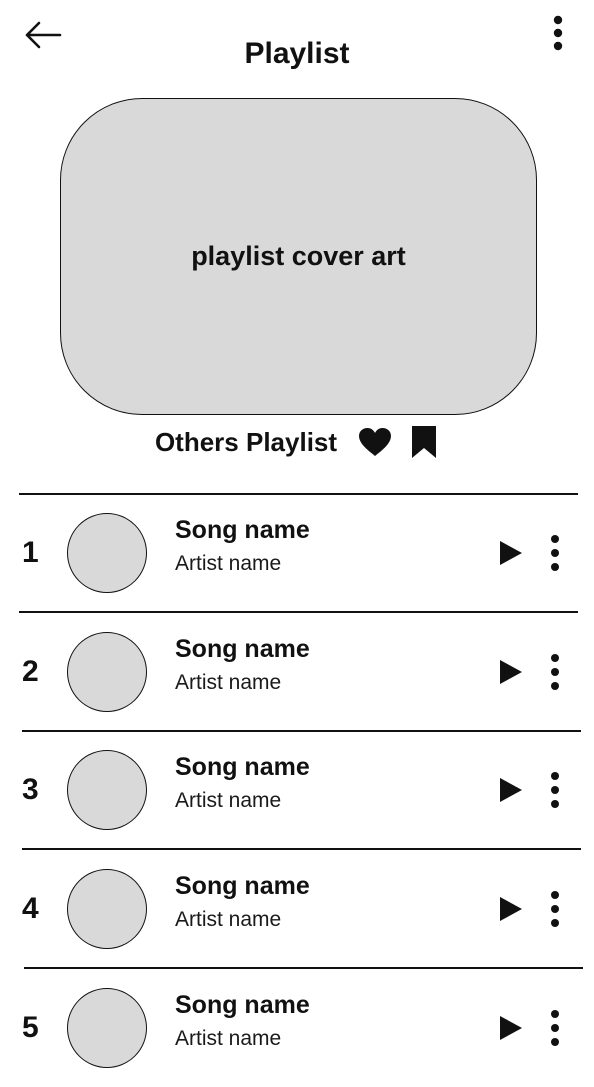 The width and height of the screenshot is (594, 1087). I want to click on playlist-owner-row: Others Playlist, so click(297, 442).